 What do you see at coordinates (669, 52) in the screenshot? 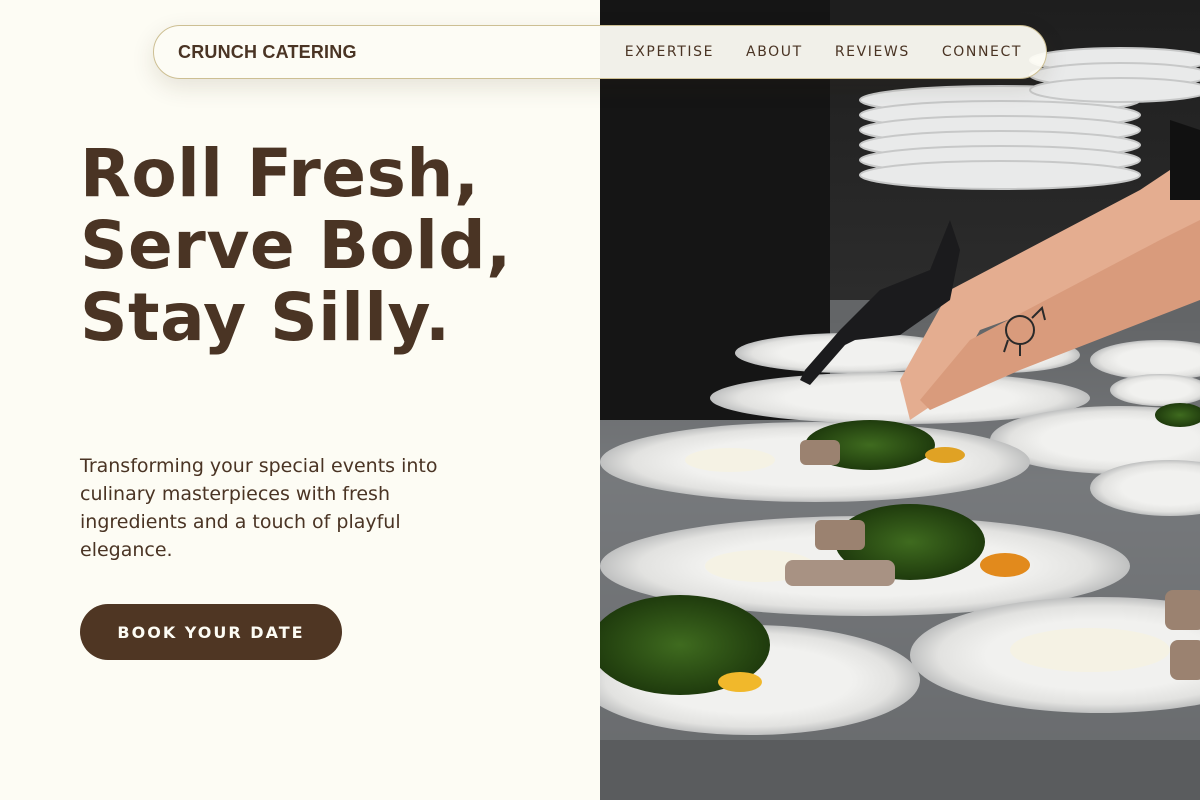
I see `nav-link-expertise: EXPERTISE` at bounding box center [669, 52].